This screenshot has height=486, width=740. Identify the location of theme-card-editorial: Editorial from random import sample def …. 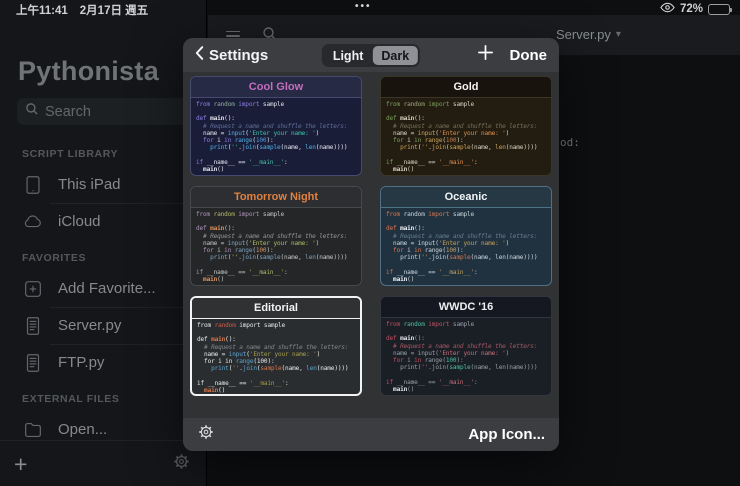
(276, 346).